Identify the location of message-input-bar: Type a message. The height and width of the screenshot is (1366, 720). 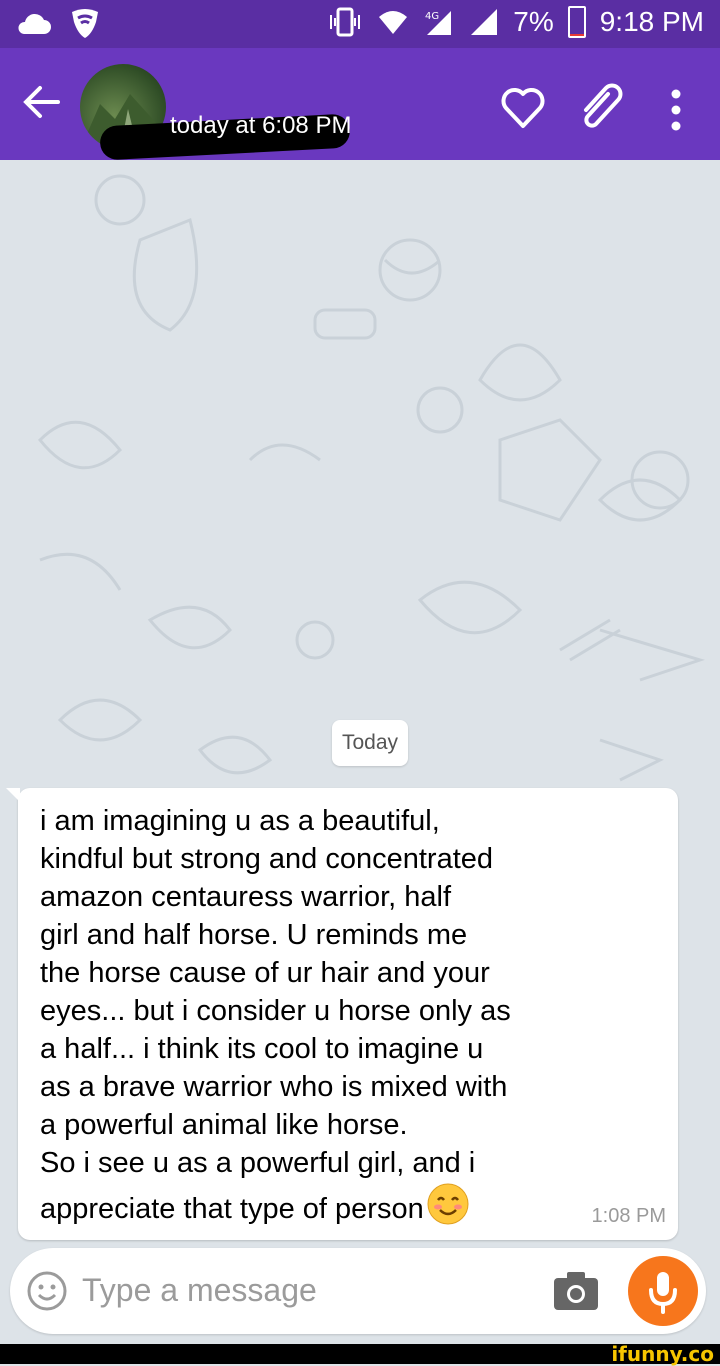
(358, 1291).